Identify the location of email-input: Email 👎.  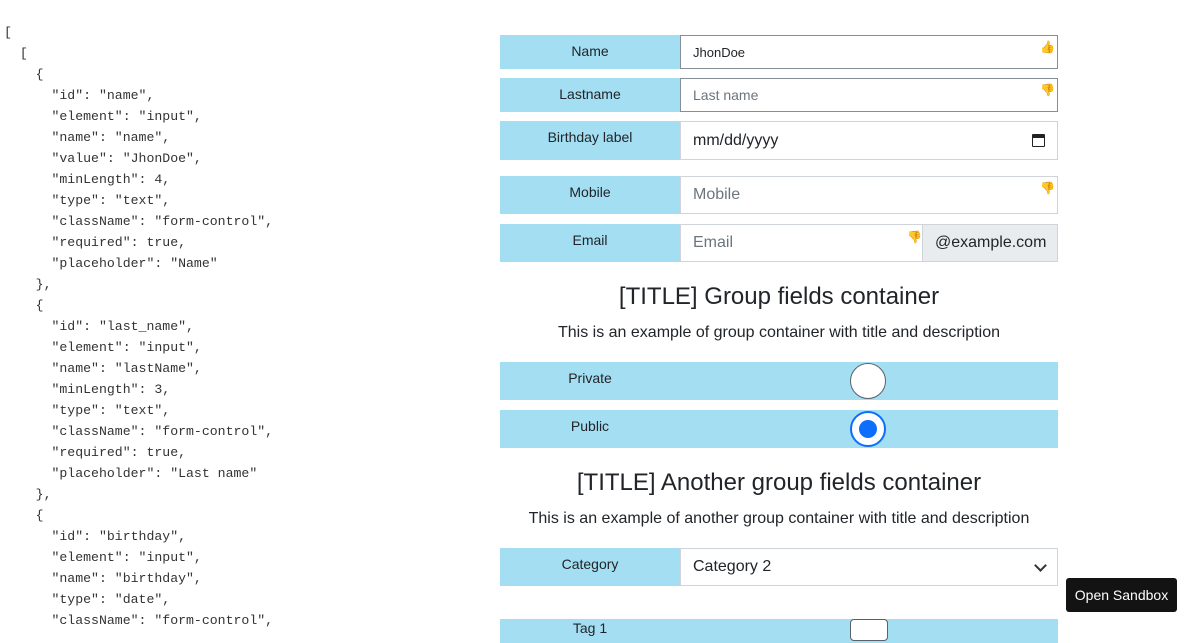
(801, 243).